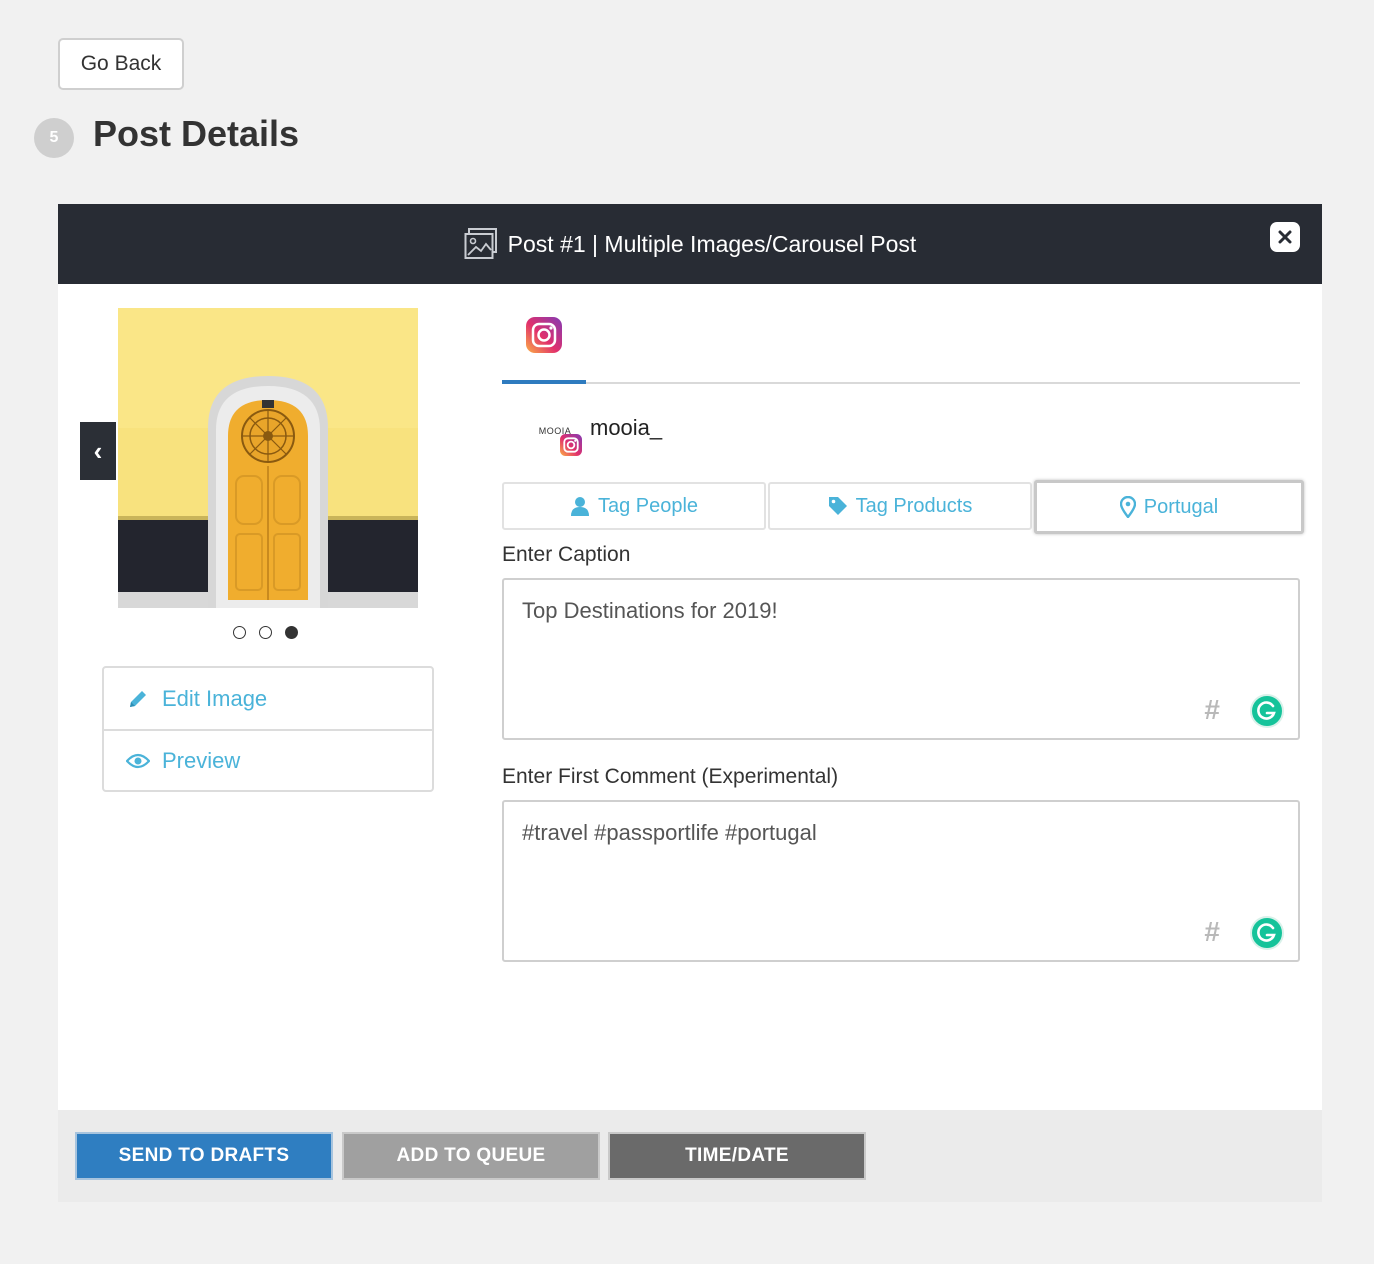 The height and width of the screenshot is (1264, 1374). I want to click on preview-button: Preview, so click(268, 759).